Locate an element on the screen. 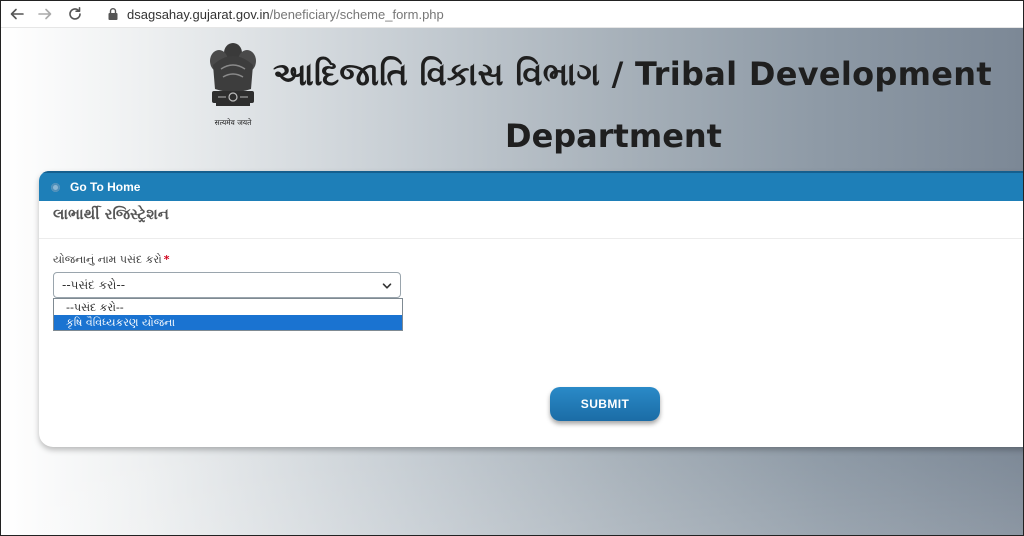 This screenshot has height=536, width=1024. scheme-select-value: --પસંદ કરો-- is located at coordinates (94, 285).